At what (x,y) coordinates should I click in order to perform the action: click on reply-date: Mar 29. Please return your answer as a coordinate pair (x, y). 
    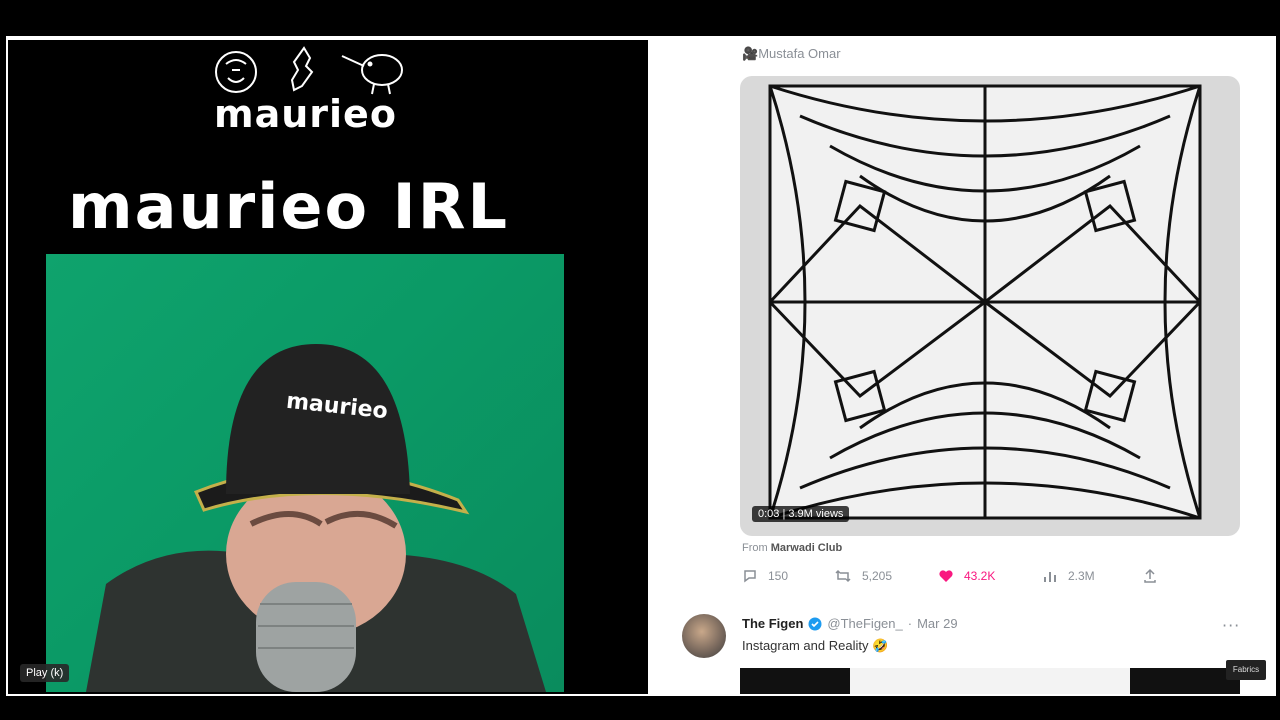
    Looking at the image, I should click on (937, 623).